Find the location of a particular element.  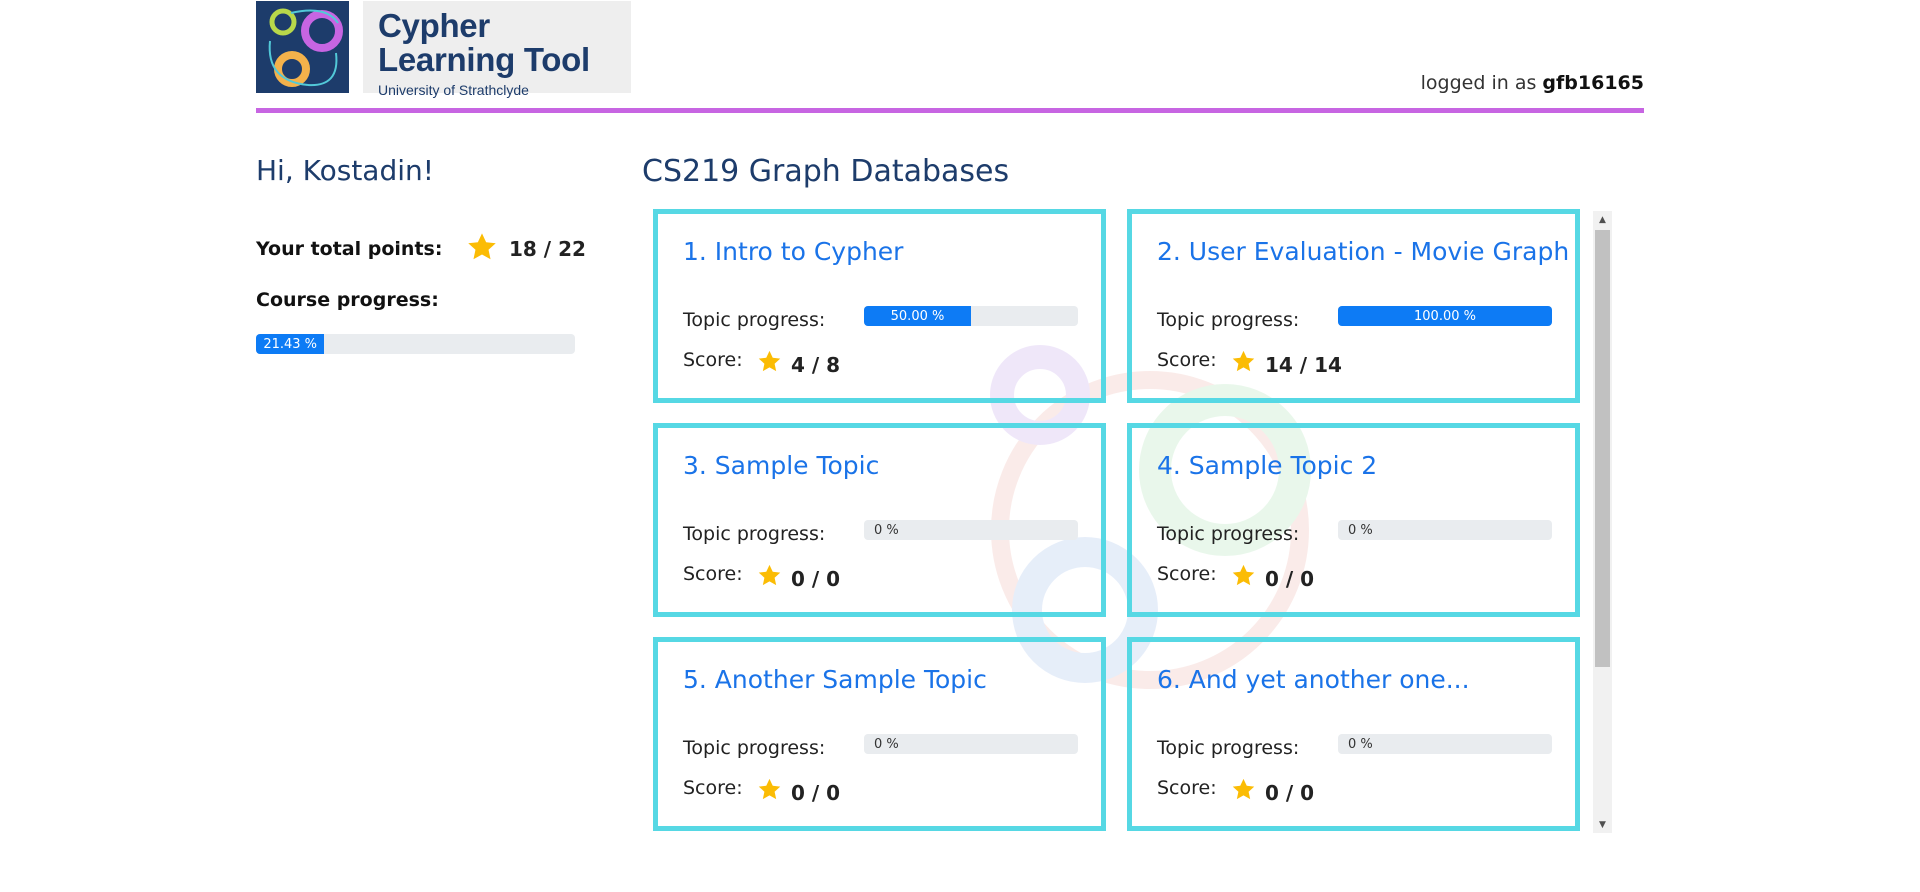

total-points-label: Your total points: is located at coordinates (349, 249).